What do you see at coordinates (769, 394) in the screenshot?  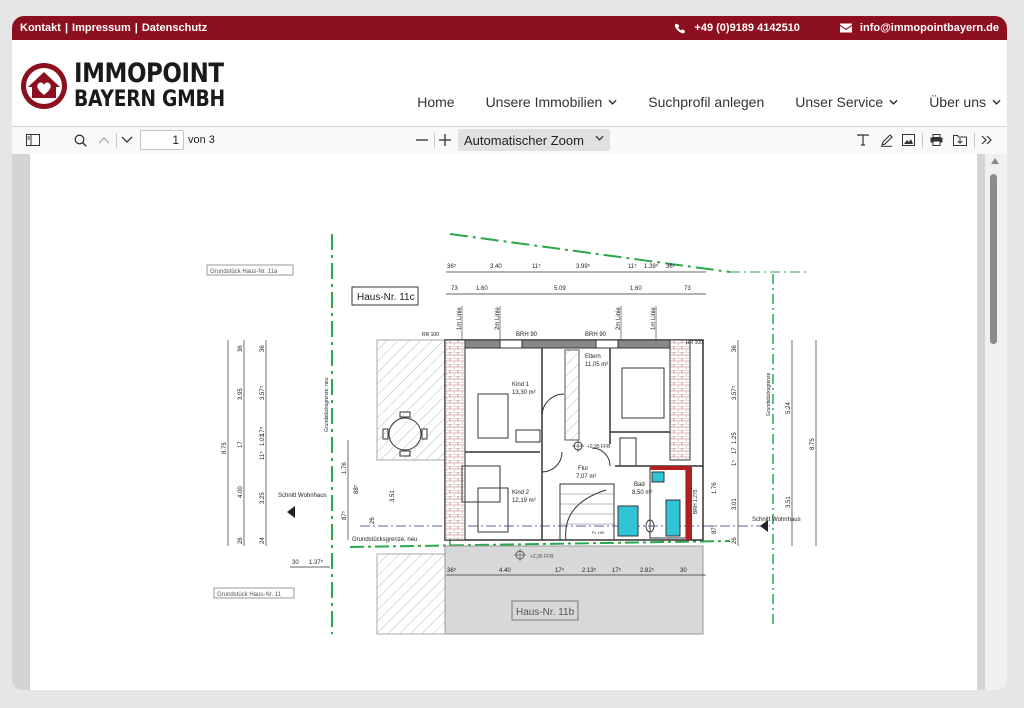 I see `boundary-label: Grundstücksgrenze` at bounding box center [769, 394].